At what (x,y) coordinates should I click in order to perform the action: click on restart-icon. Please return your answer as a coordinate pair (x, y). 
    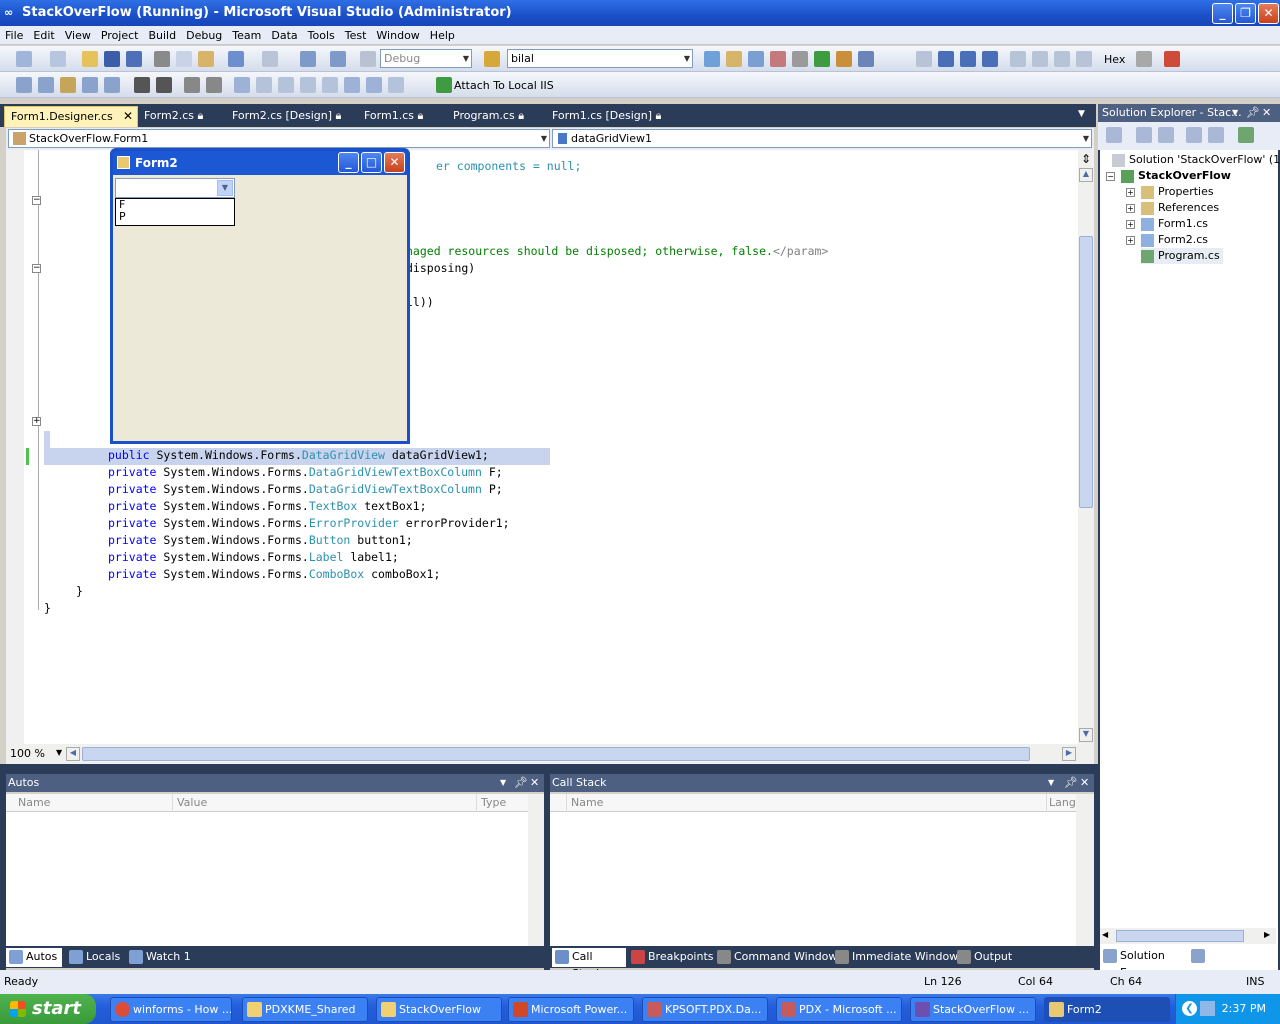
    Looking at the image, I should click on (990, 59).